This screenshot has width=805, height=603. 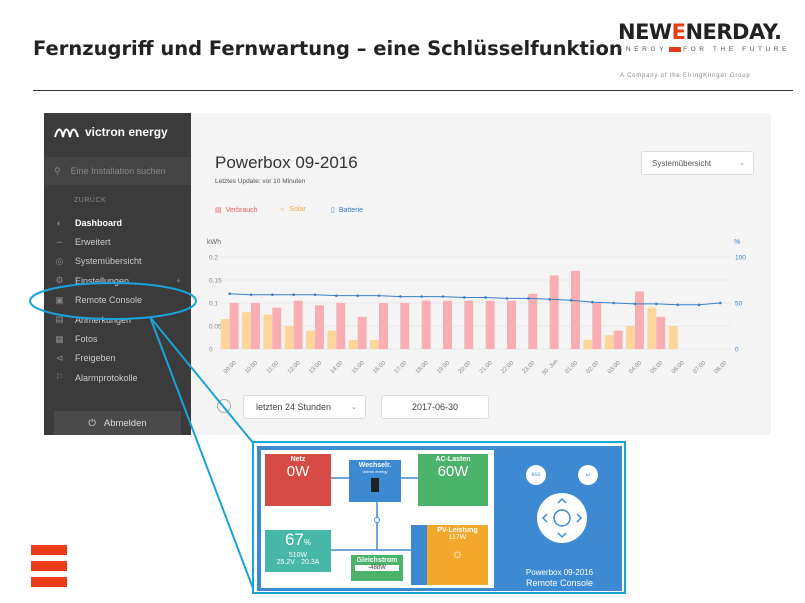 I want to click on menu-item-dashboard: ◐ Dashboard, so click(x=117, y=222).